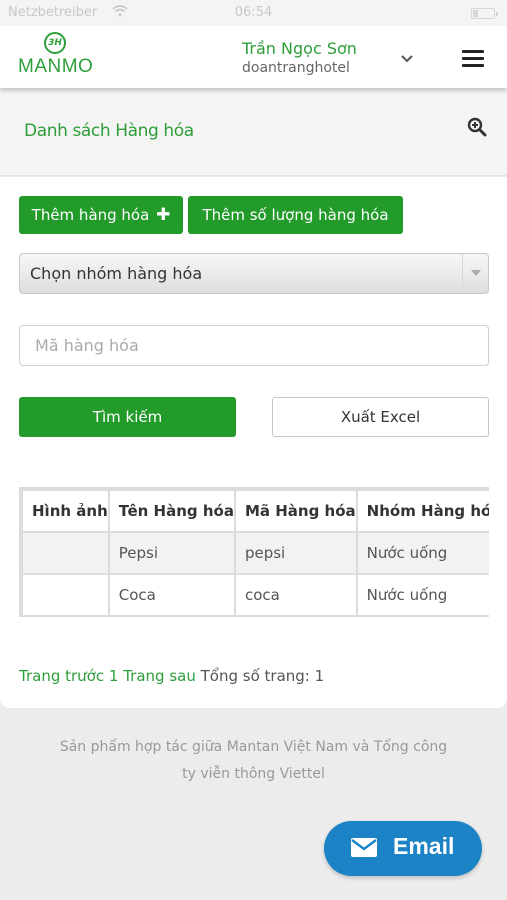  What do you see at coordinates (254, 273) in the screenshot?
I see `group-select: Chọn nhóm hàng hóa` at bounding box center [254, 273].